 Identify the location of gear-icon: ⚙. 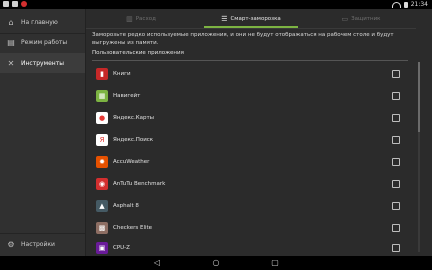
(11, 244).